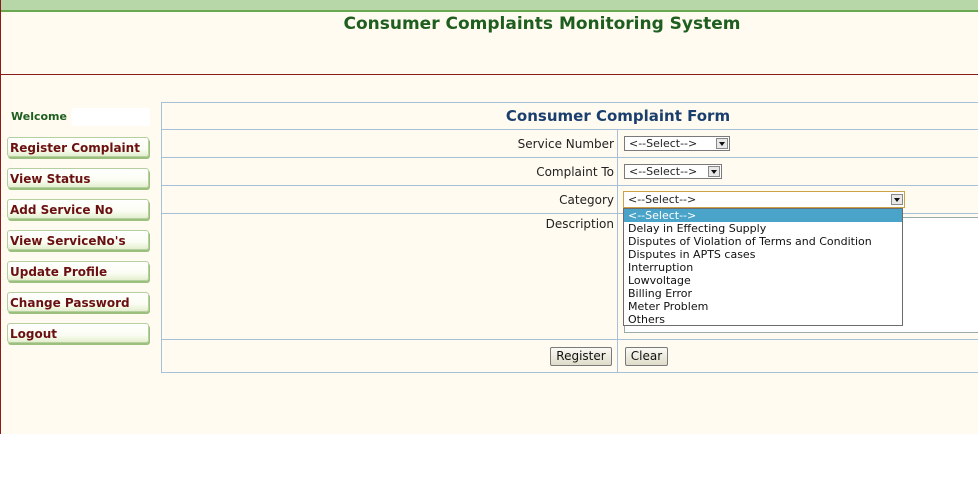 The image size is (978, 480). I want to click on nav-view-service-nos: View ServiceNo's, so click(78, 240).